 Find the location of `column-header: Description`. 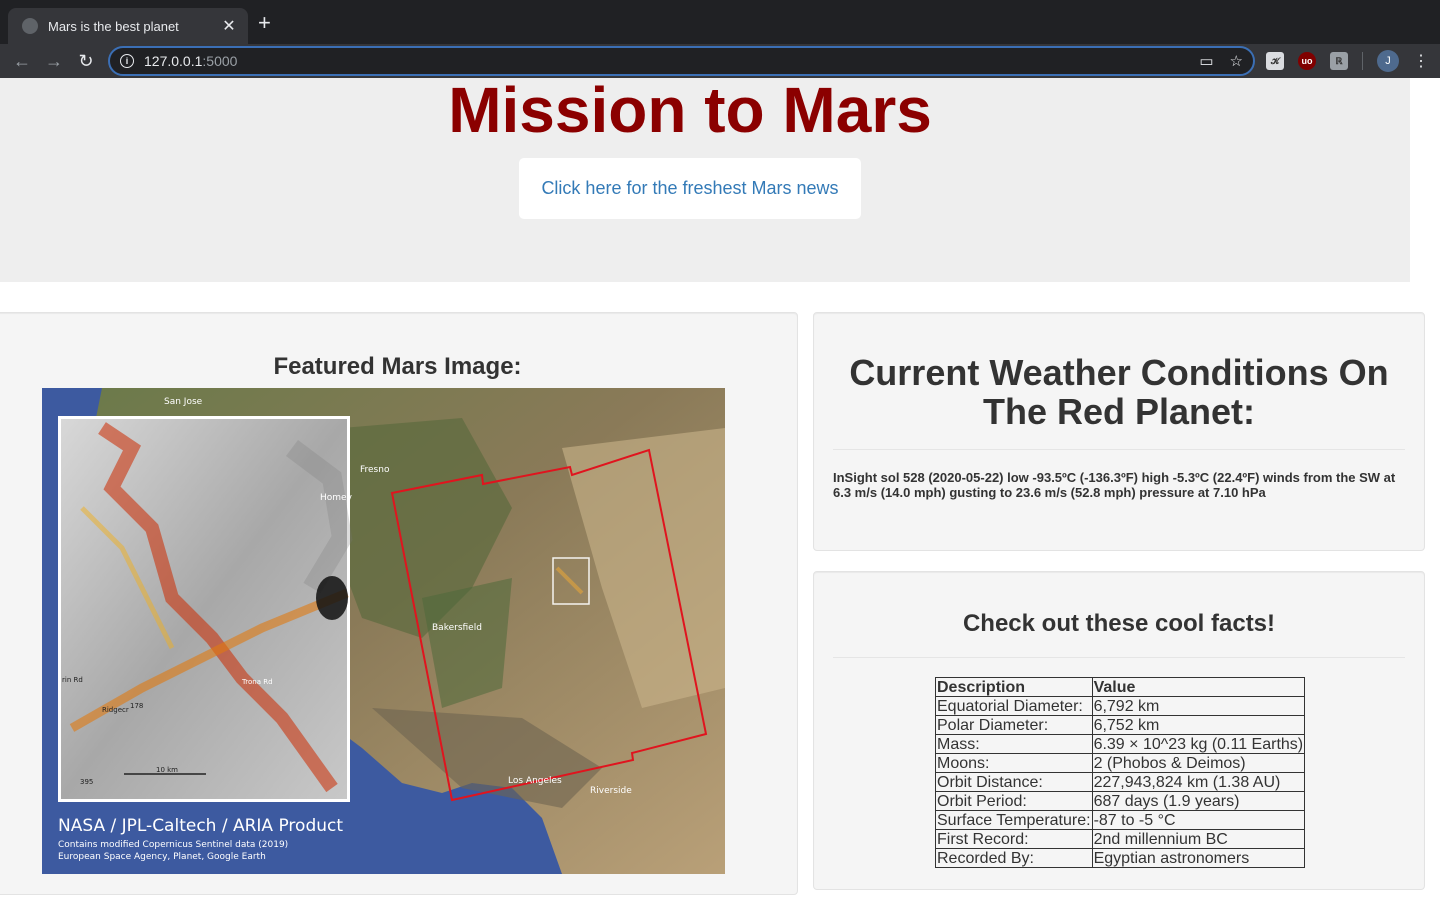

column-header: Description is located at coordinates (1014, 687).